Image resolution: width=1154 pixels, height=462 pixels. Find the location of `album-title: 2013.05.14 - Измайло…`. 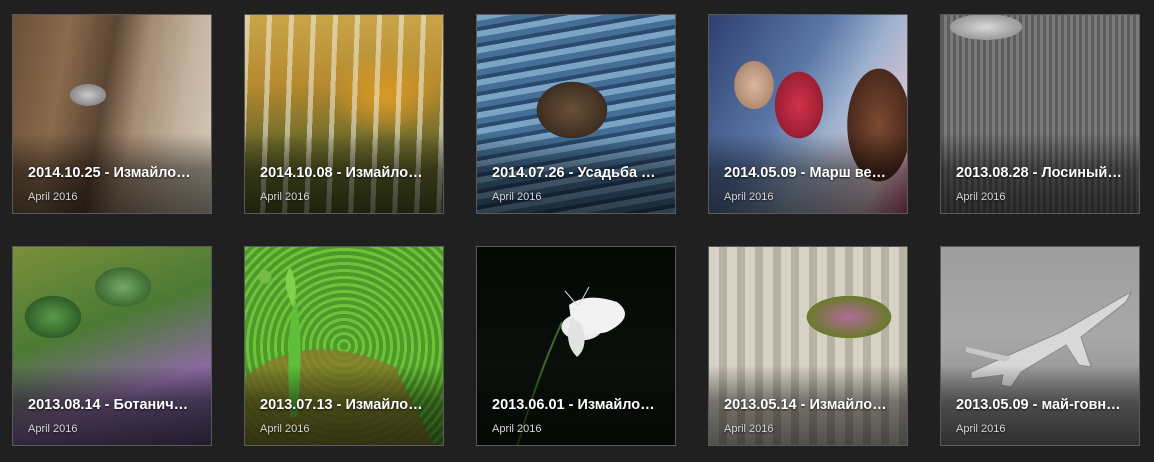

album-title: 2013.05.14 - Измайло… is located at coordinates (805, 405).